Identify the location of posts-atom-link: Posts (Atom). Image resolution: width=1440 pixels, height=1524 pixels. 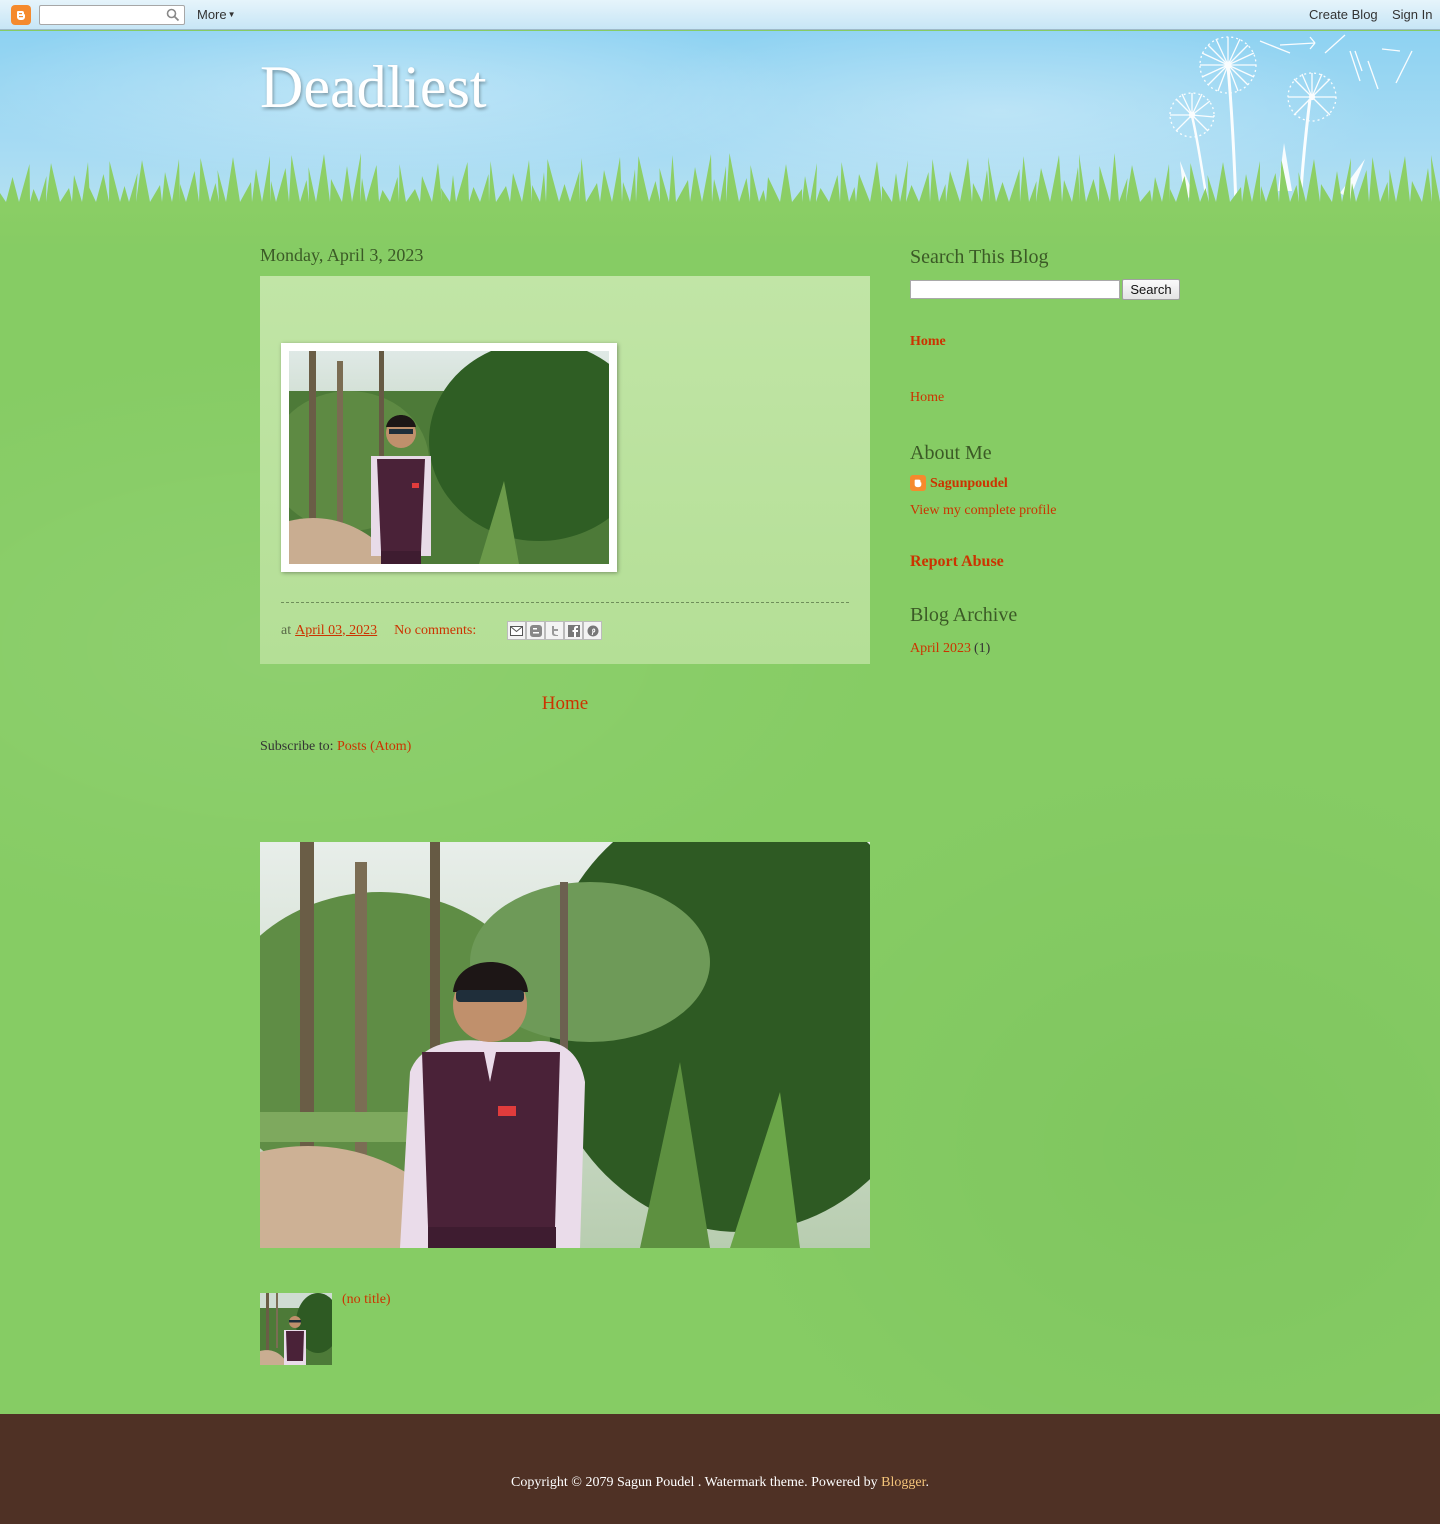
(374, 746).